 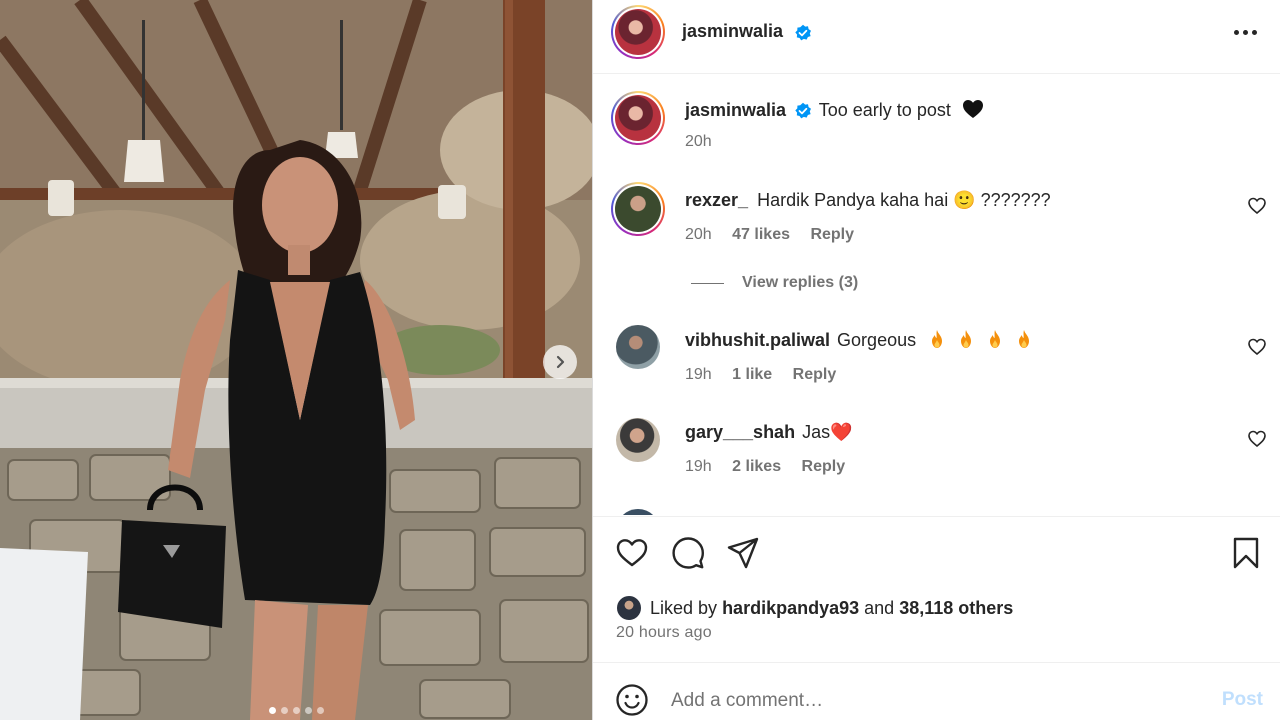 What do you see at coordinates (732, 31) in the screenshot?
I see `author-username: jasminwalia` at bounding box center [732, 31].